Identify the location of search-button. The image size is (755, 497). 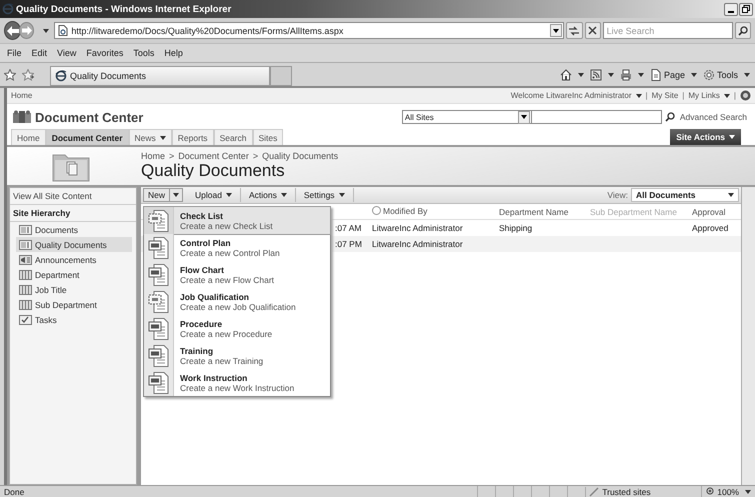
(743, 30).